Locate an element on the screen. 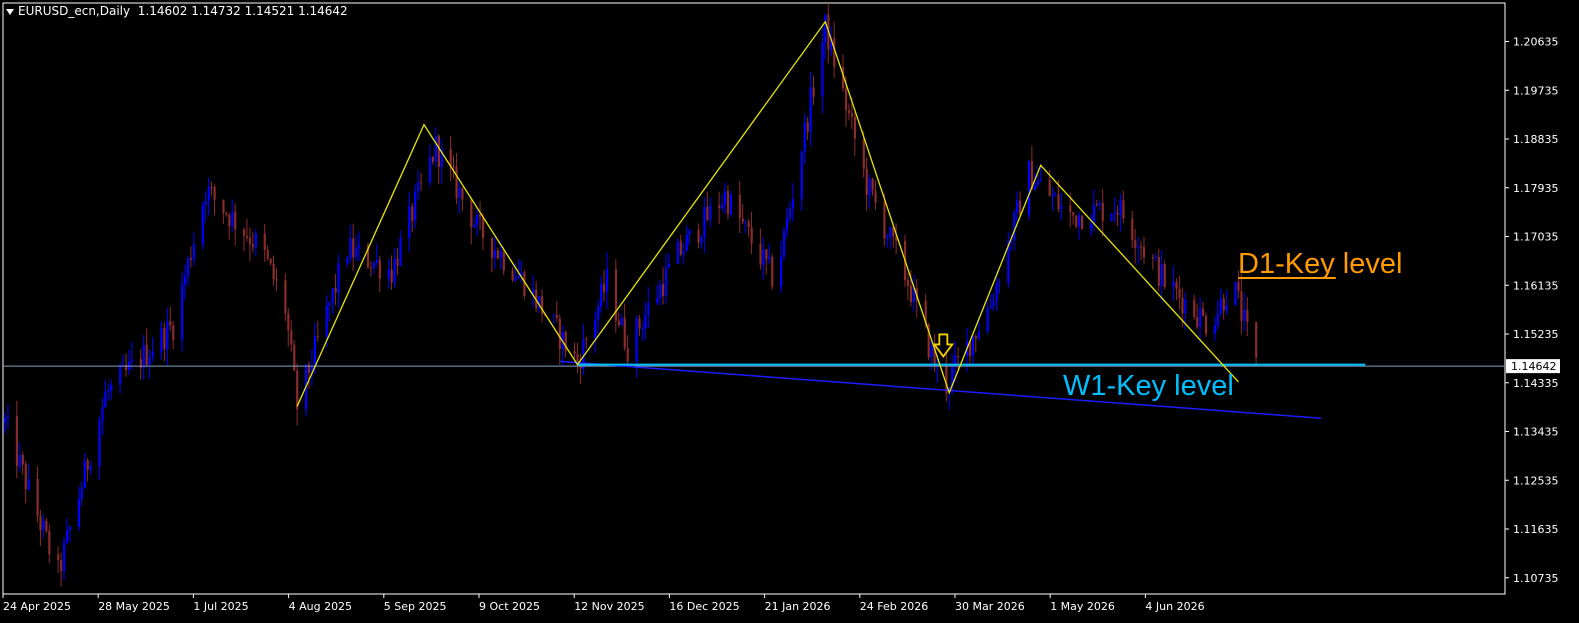  x-tick-label: 4 Aug 2025 is located at coordinates (320, 606).